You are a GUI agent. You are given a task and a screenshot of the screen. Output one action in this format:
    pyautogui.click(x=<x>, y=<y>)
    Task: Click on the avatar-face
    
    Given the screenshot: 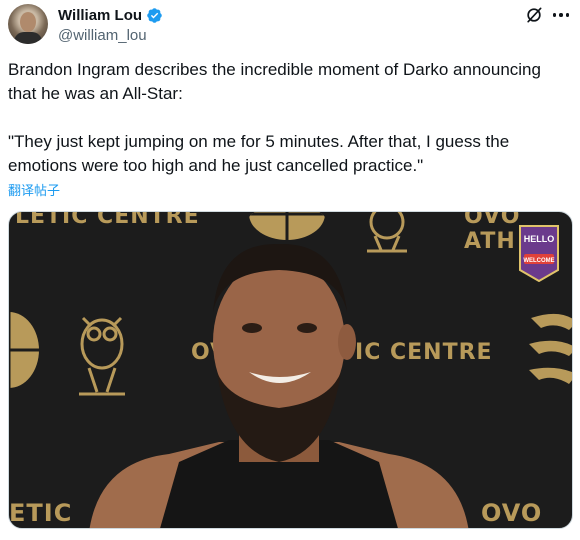 What is the action you would take?
    pyautogui.click(x=28, y=22)
    